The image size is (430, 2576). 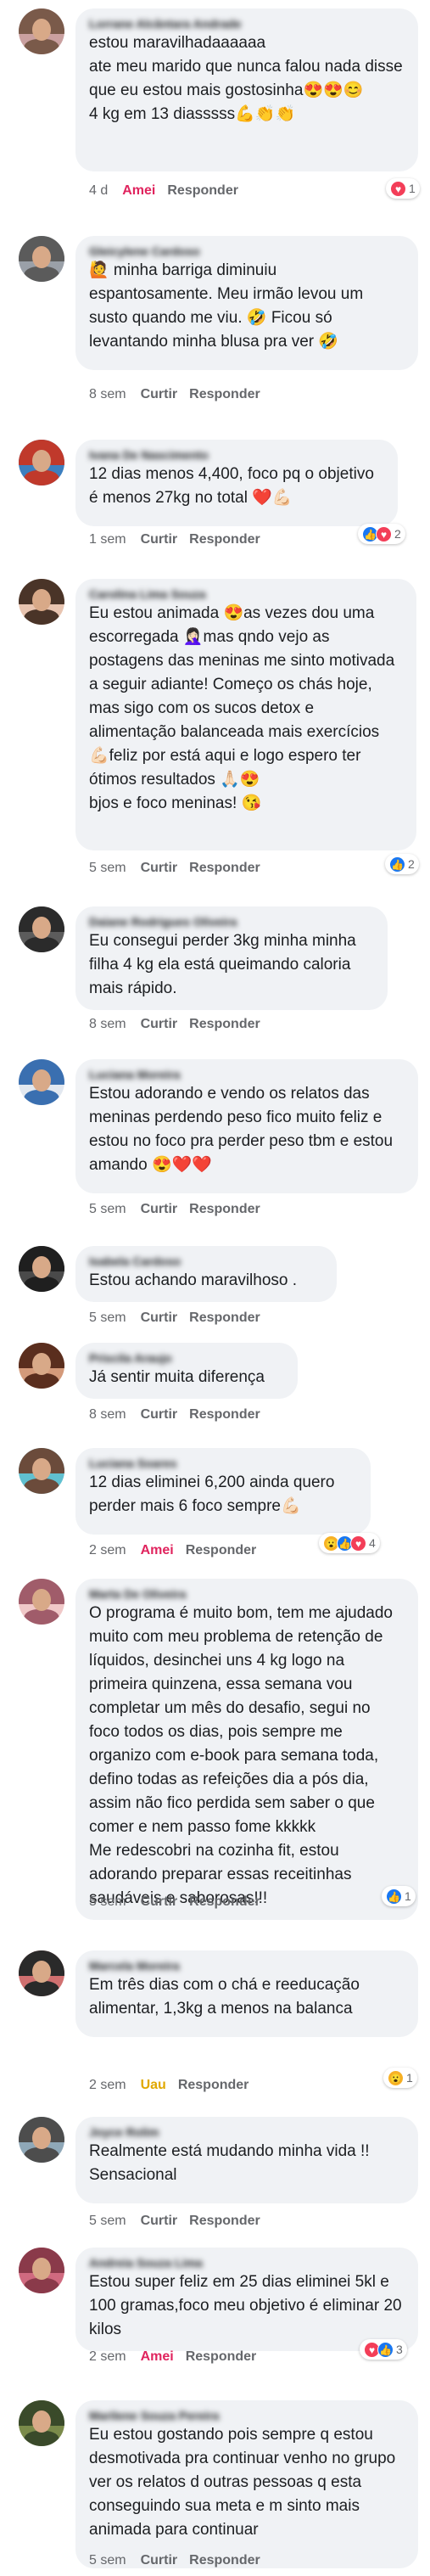 I want to click on comment-author: Lorrane Alcântara Andrade, so click(x=247, y=23).